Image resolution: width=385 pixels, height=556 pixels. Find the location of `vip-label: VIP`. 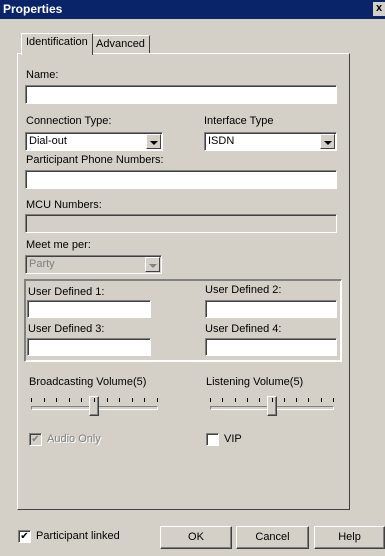

vip-label: VIP is located at coordinates (233, 439).